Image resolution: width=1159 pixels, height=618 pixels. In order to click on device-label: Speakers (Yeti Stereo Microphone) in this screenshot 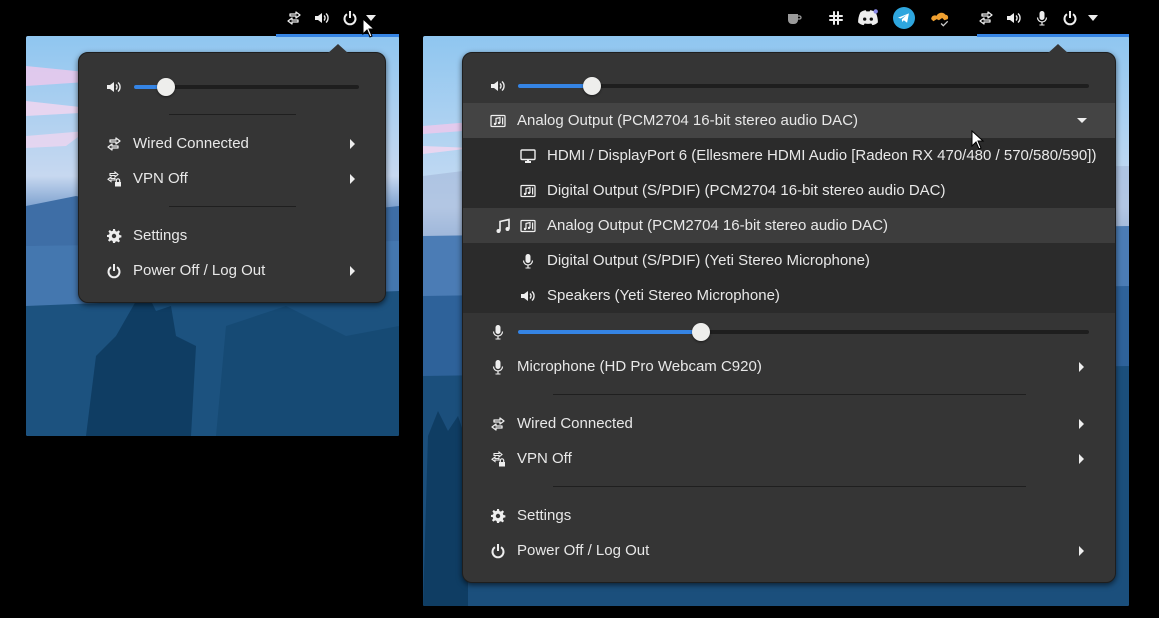, I will do `click(663, 295)`.